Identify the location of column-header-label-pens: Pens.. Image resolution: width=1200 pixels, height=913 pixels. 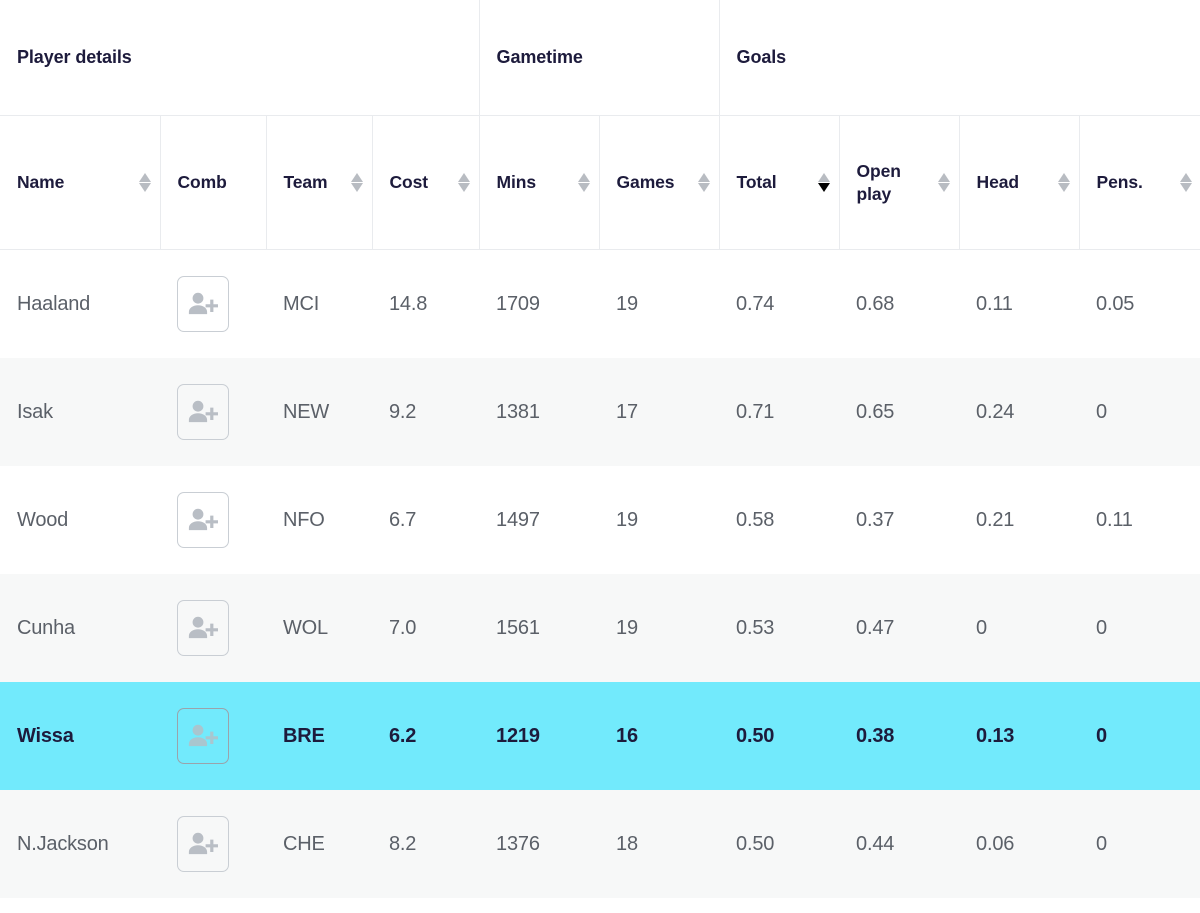
(1119, 182).